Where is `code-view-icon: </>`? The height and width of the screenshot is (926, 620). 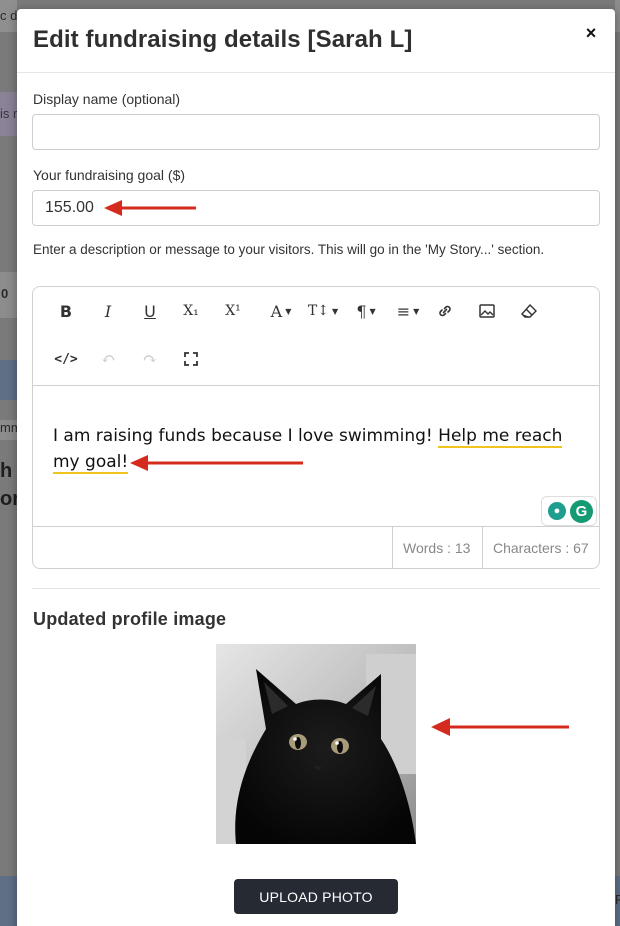 code-view-icon: </> is located at coordinates (66, 359).